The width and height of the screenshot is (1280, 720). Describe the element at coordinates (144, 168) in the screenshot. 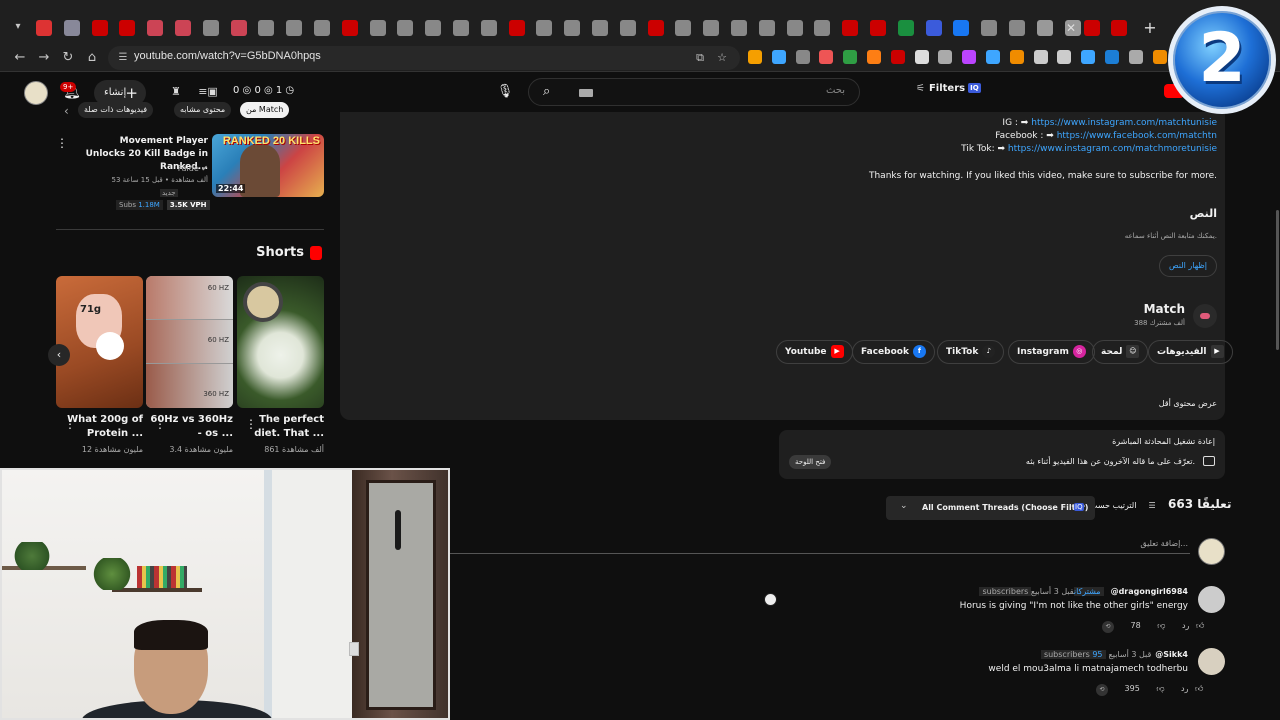

I see `related-video-channel: Faide ✔` at that location.